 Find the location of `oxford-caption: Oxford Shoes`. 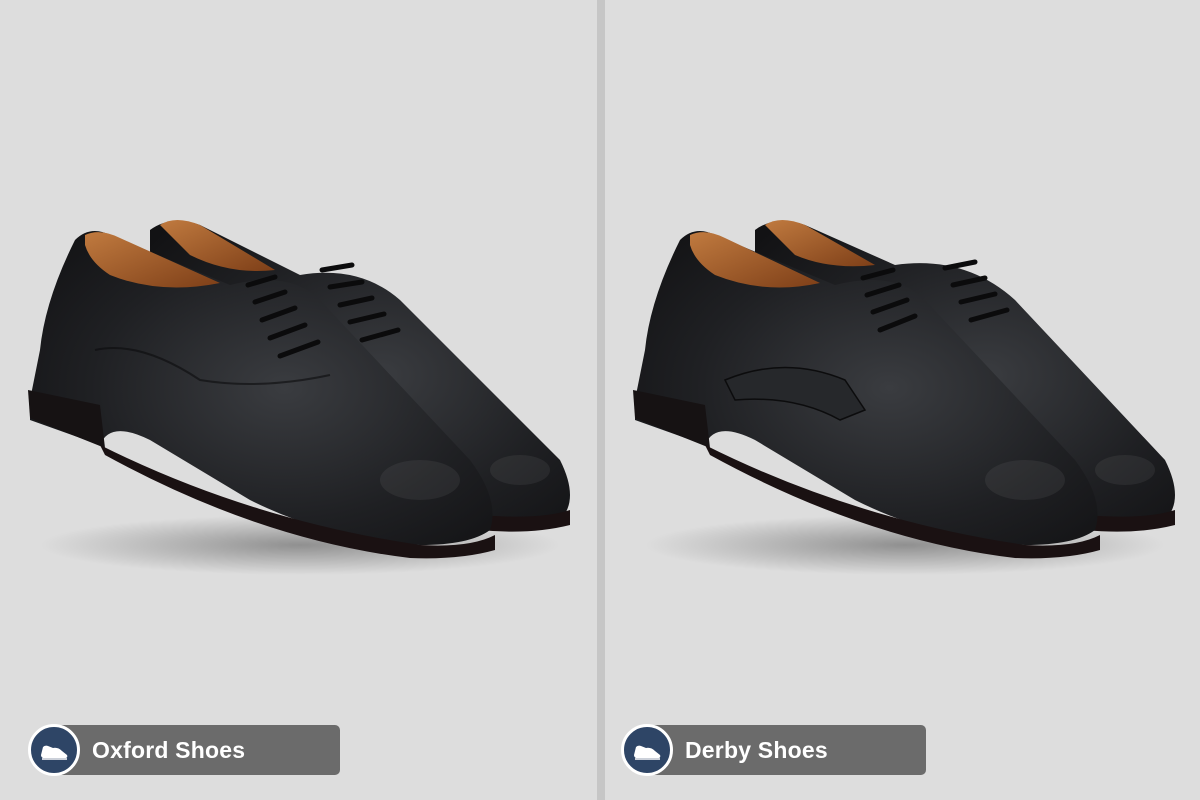

oxford-caption: Oxford Shoes is located at coordinates (184, 749).